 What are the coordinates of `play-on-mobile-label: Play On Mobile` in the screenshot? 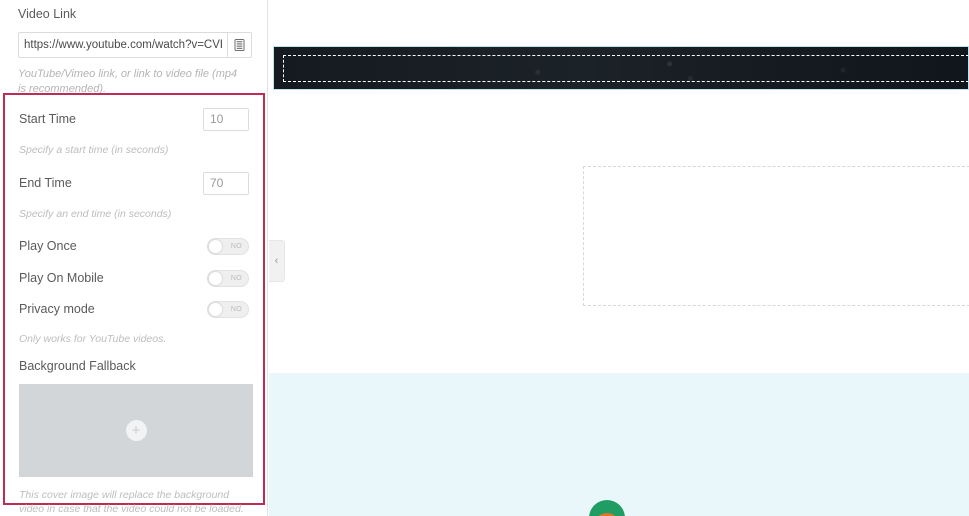 It's located at (61, 278).